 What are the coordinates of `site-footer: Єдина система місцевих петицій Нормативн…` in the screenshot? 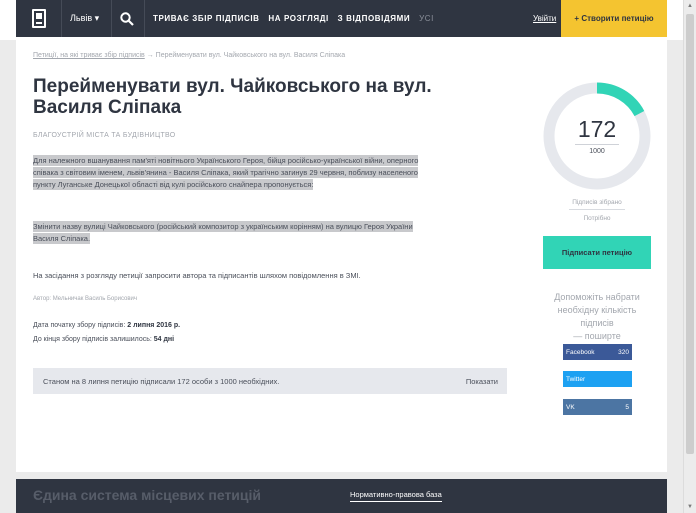 It's located at (341, 496).